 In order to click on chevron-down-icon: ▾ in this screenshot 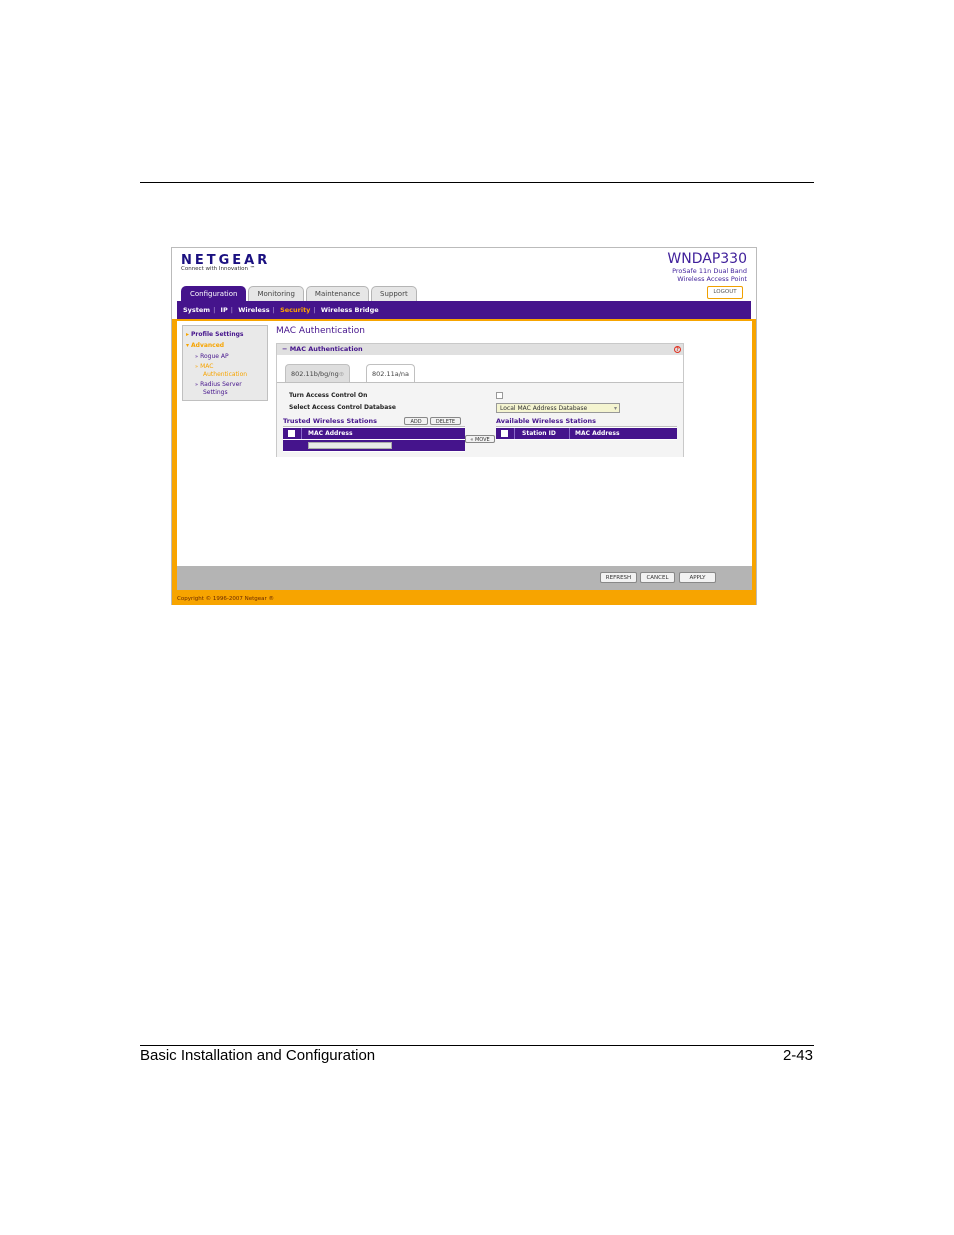, I will do `click(615, 408)`.